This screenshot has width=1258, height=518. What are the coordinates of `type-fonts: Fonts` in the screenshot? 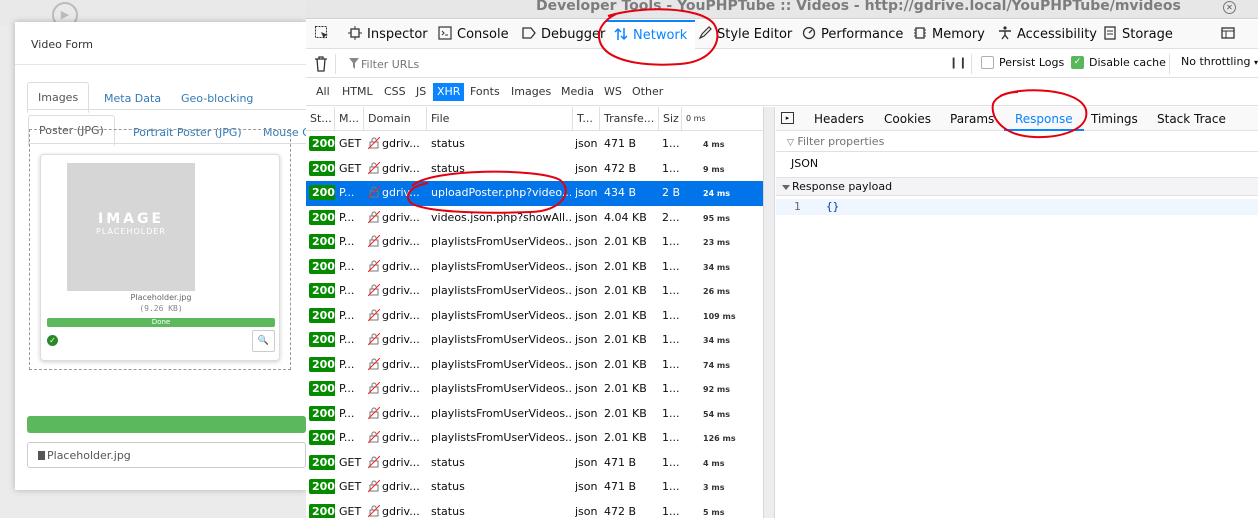 It's located at (485, 92).